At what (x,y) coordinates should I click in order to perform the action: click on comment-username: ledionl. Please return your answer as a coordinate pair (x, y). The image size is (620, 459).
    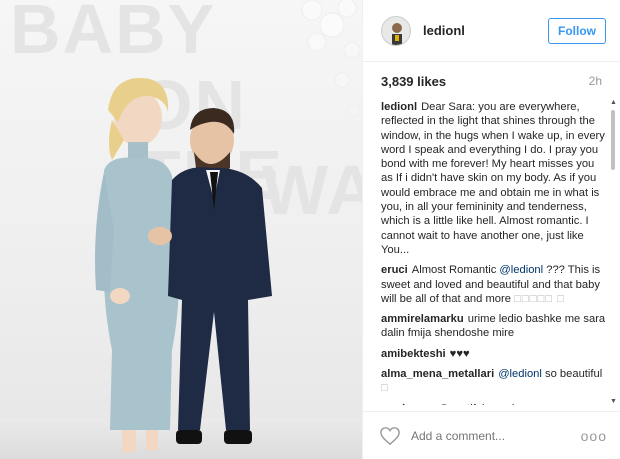
    Looking at the image, I should click on (399, 107).